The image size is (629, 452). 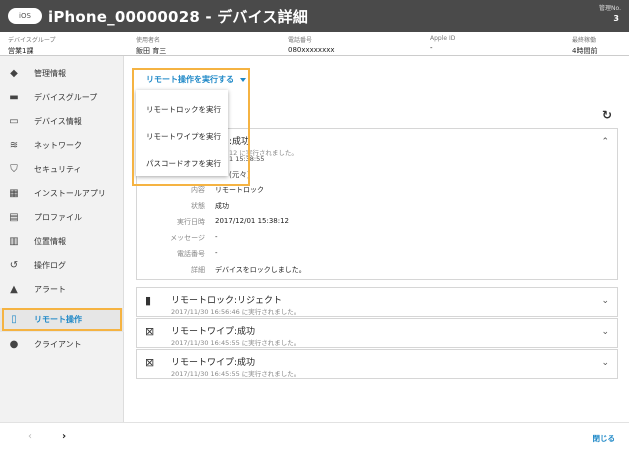 What do you see at coordinates (443, 43) in the screenshot?
I see `info-apple-id: Apple ID -` at bounding box center [443, 43].